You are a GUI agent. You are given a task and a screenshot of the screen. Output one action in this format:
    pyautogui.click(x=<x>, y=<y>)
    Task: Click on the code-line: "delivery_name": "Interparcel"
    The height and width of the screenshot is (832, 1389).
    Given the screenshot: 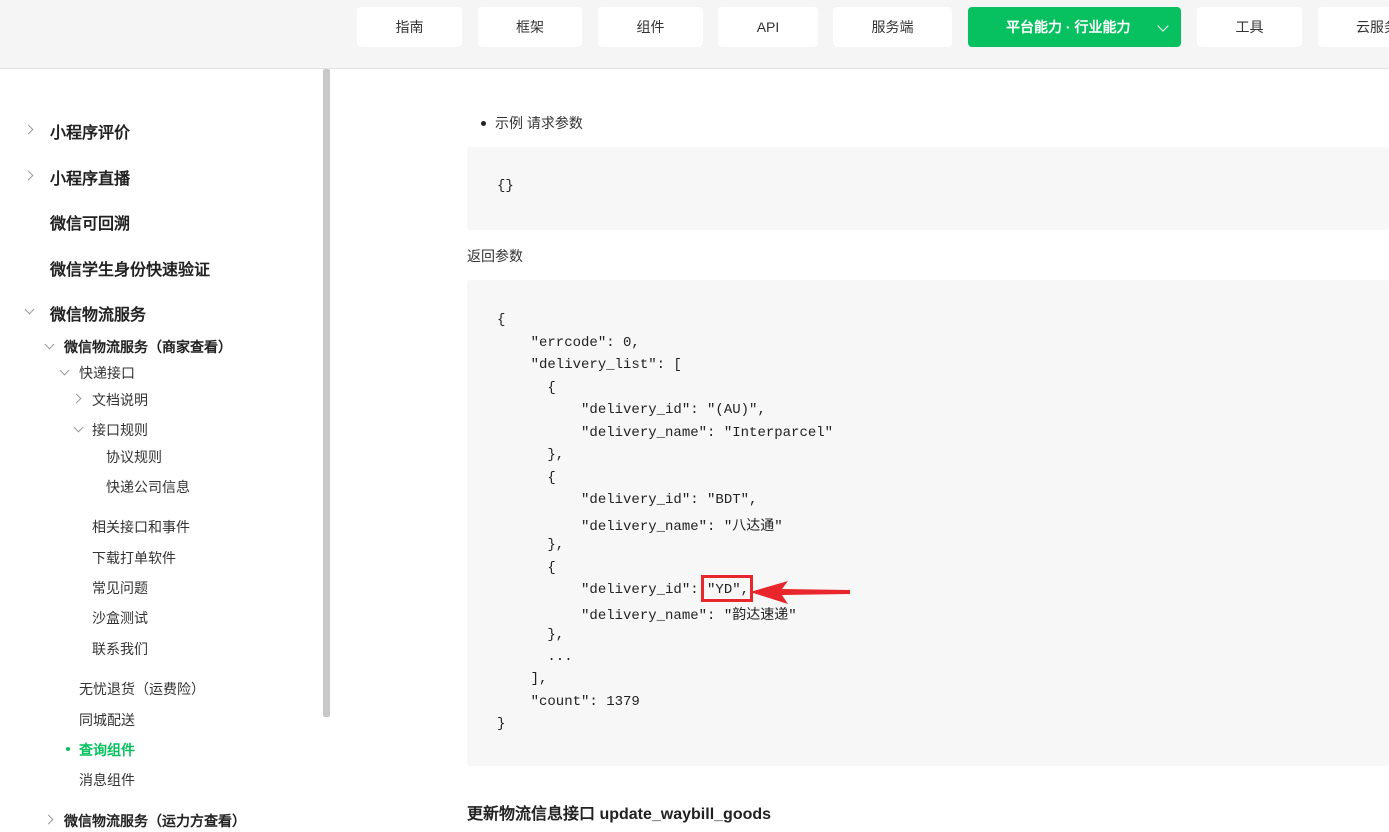 What is the action you would take?
    pyautogui.click(x=665, y=433)
    